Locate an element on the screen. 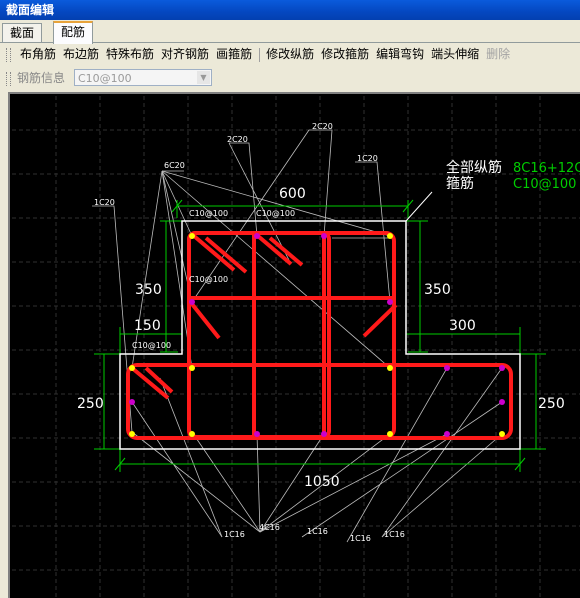 The width and height of the screenshot is (580, 598). draw-stirrup-button: 画箍筋 is located at coordinates (234, 54).